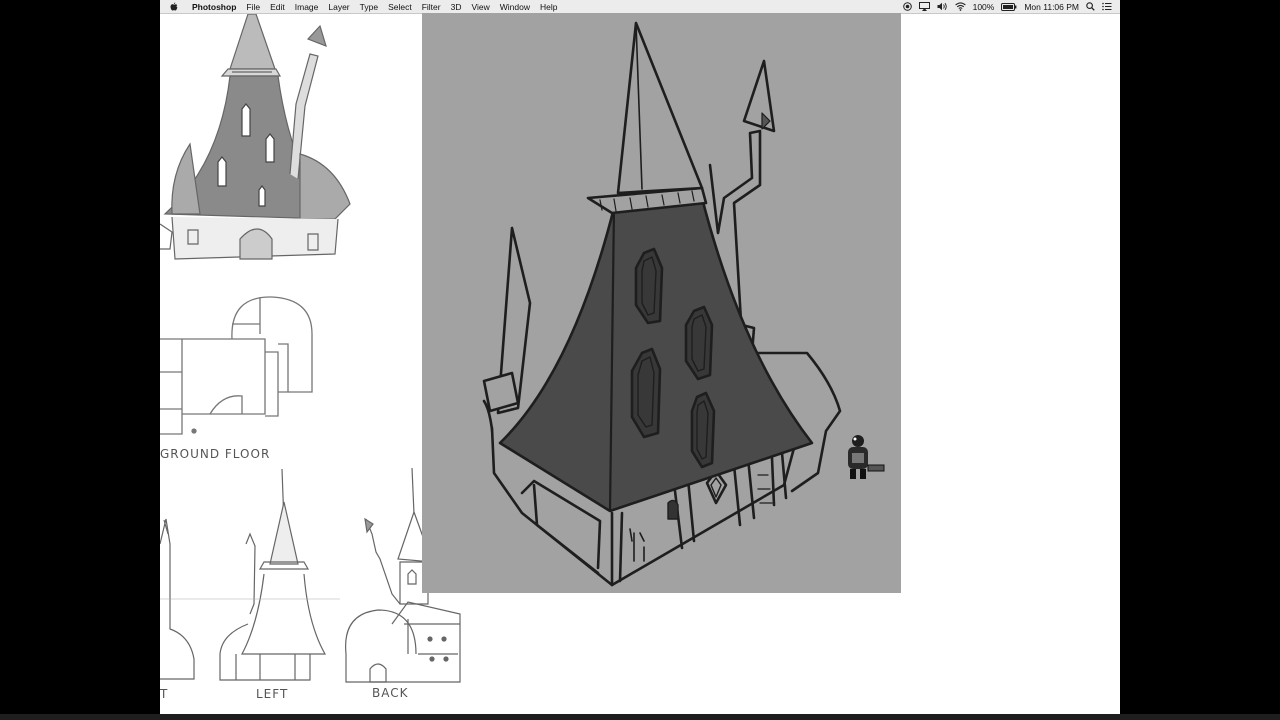  Describe the element at coordinates (255, 137) in the screenshot. I see `house-sketch-top` at that location.